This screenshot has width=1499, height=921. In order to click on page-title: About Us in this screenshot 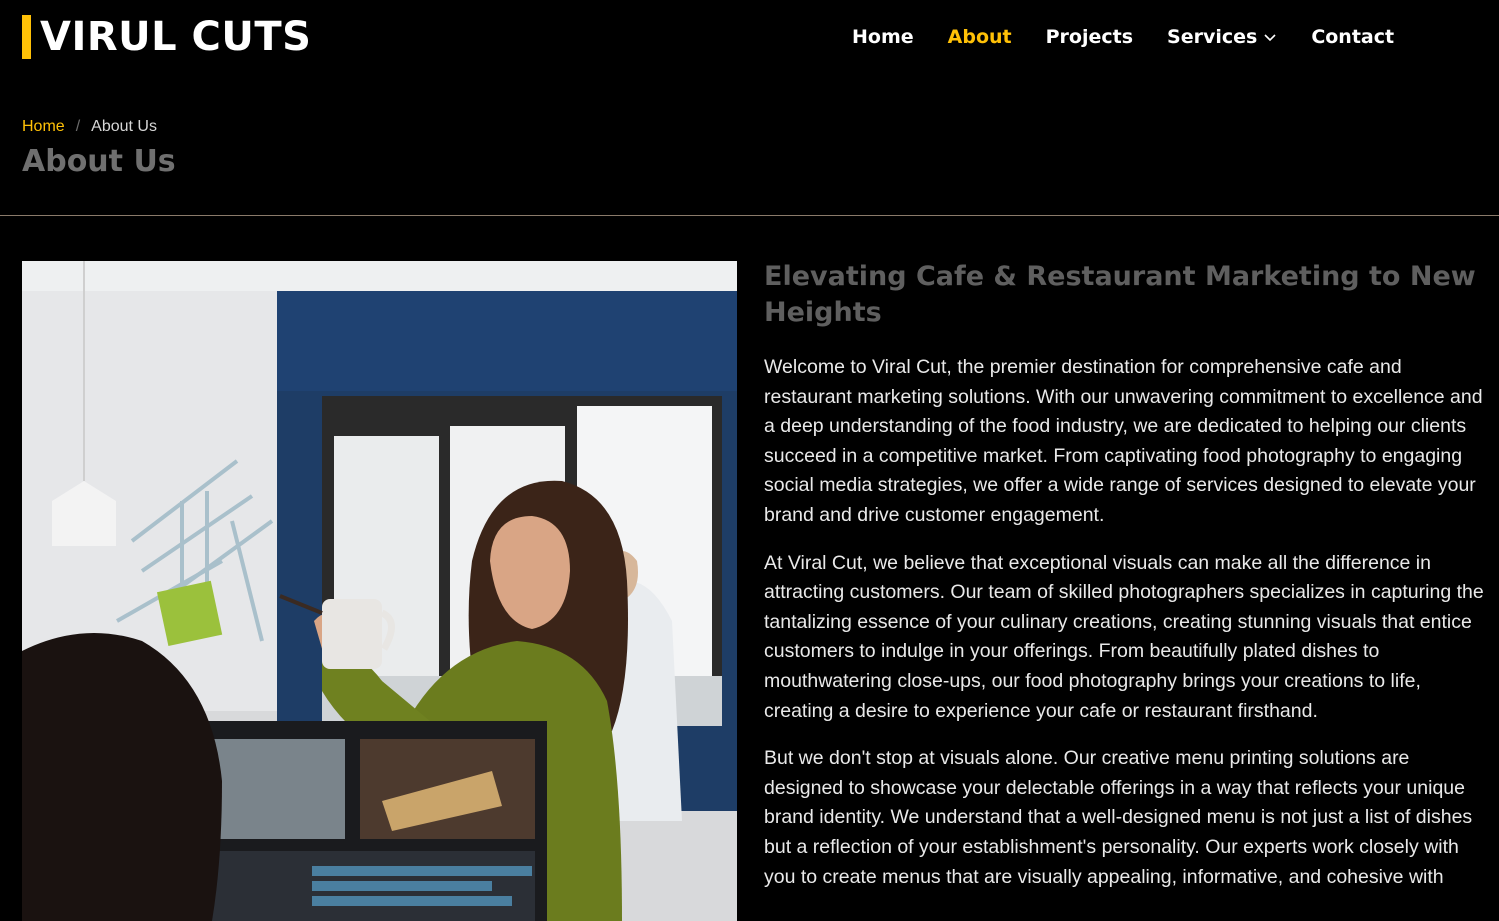, I will do `click(99, 161)`.